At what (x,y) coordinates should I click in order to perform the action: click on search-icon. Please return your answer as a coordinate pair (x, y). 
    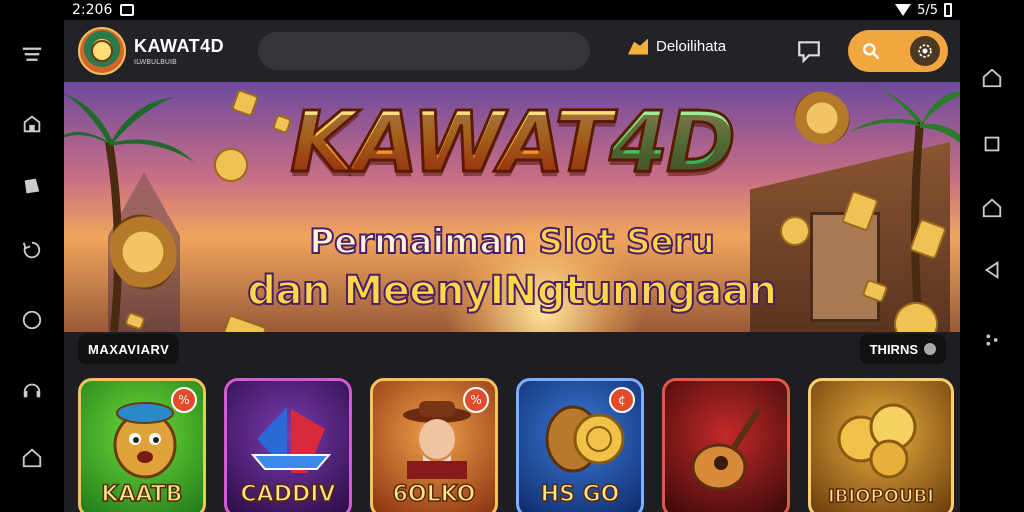
    Looking at the image, I should click on (871, 51).